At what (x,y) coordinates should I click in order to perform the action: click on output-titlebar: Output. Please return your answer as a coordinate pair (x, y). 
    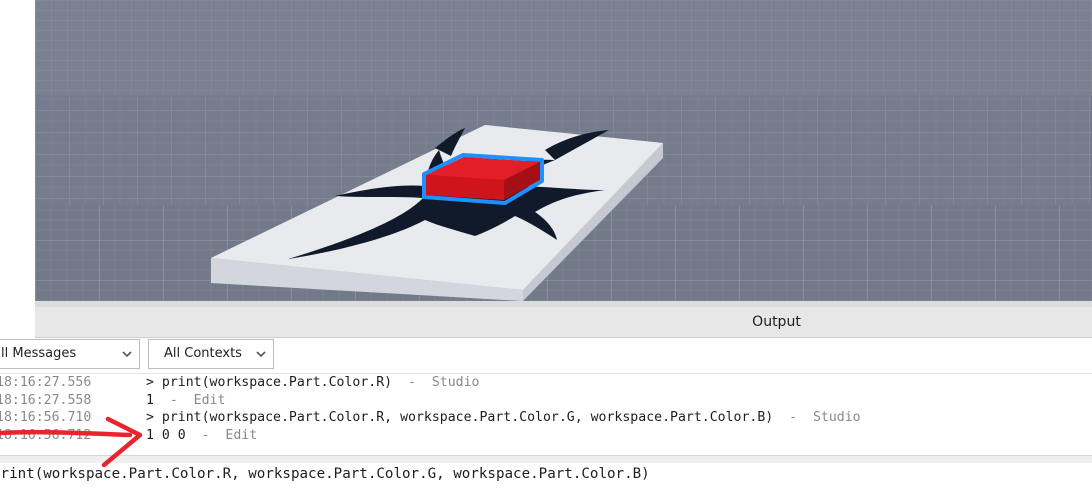
    Looking at the image, I should click on (563, 322).